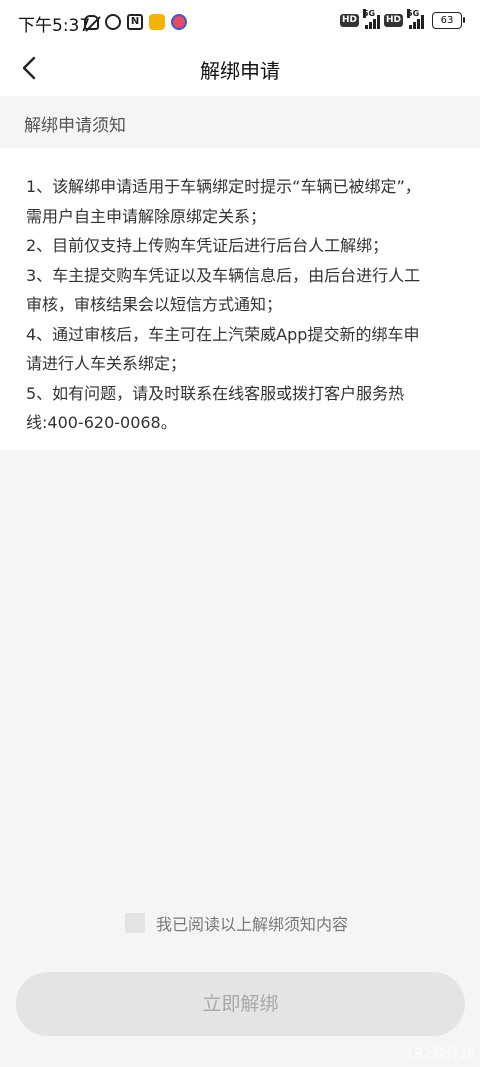 The height and width of the screenshot is (1067, 480). I want to click on unbind-now-button: 立即解绑, so click(240, 1004).